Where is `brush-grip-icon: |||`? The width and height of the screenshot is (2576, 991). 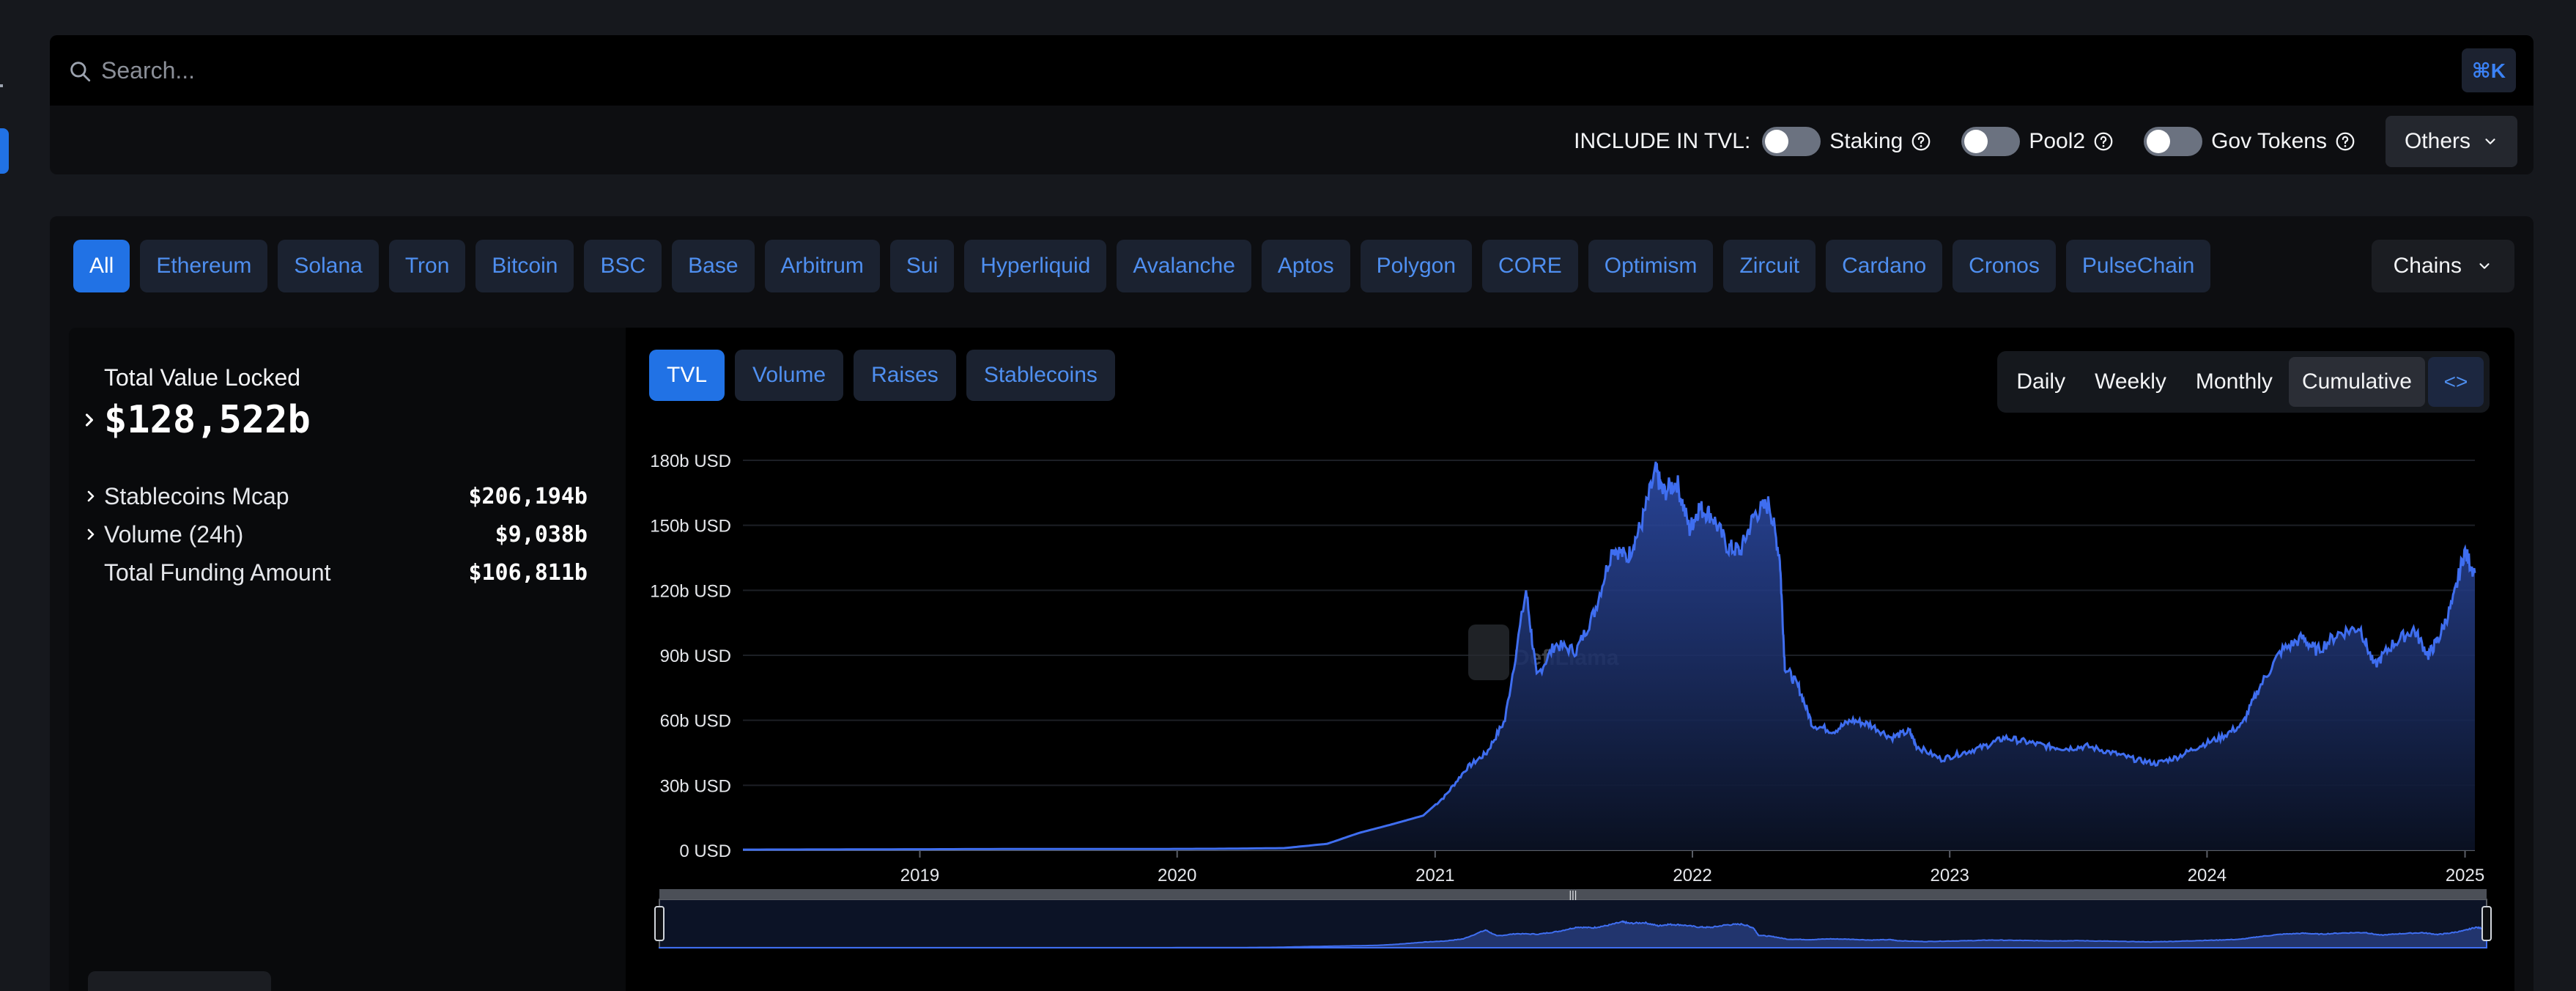
brush-grip-icon: ||| is located at coordinates (1573, 894).